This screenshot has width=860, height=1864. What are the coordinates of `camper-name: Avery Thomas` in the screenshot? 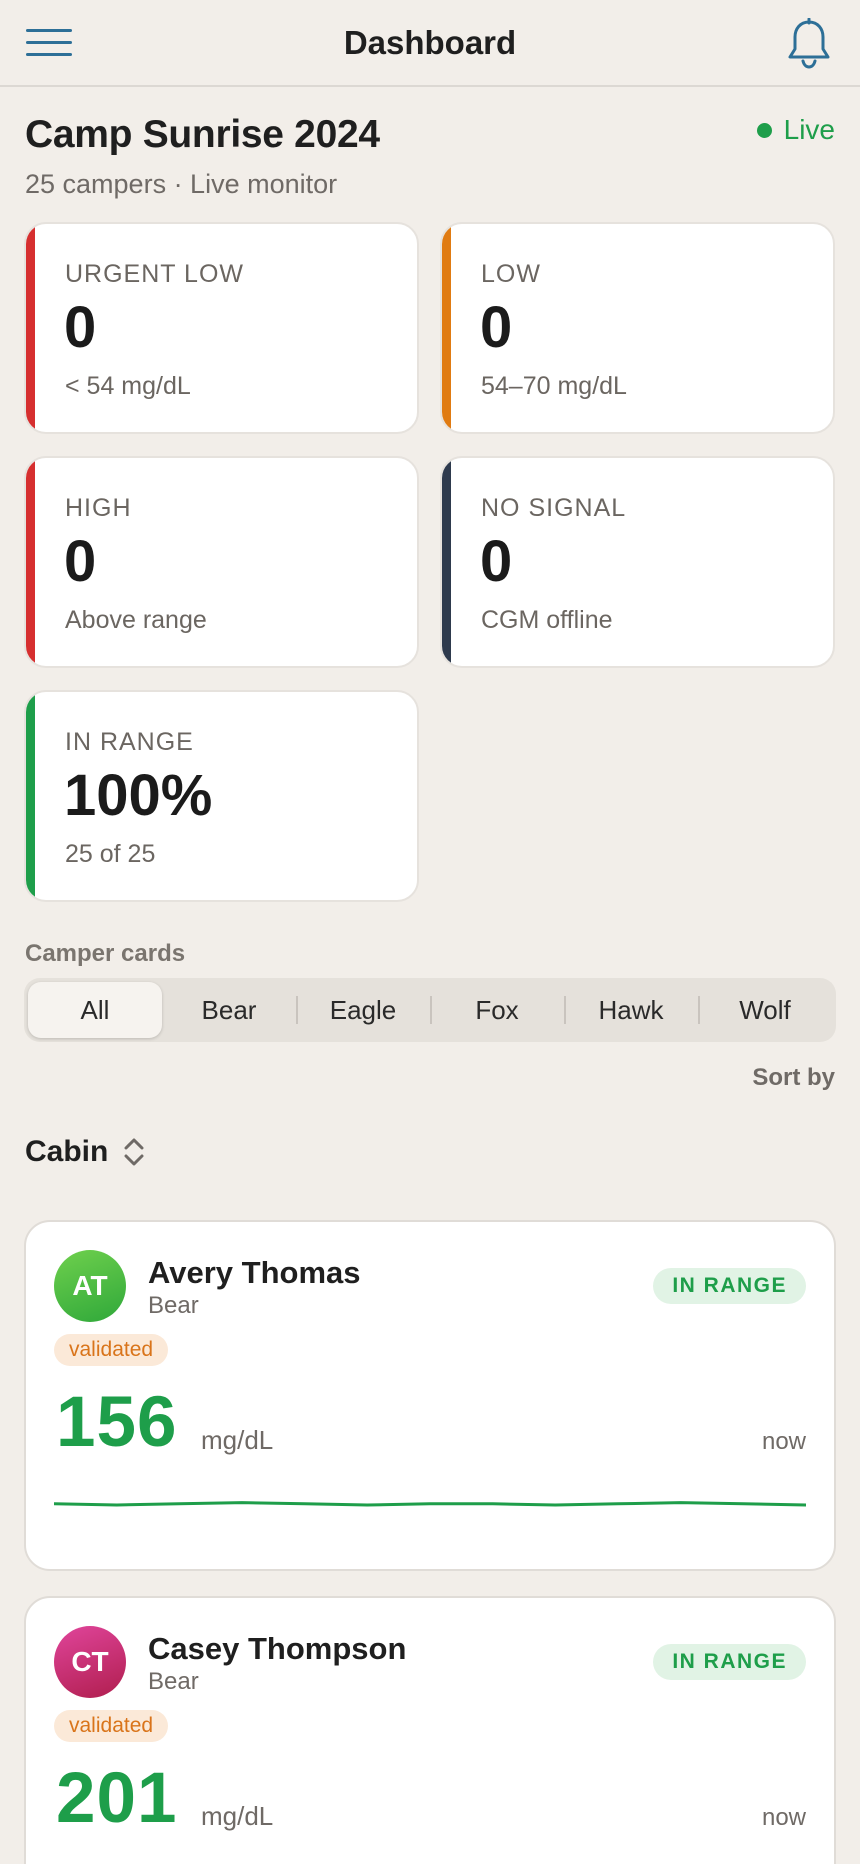 It's located at (254, 1272).